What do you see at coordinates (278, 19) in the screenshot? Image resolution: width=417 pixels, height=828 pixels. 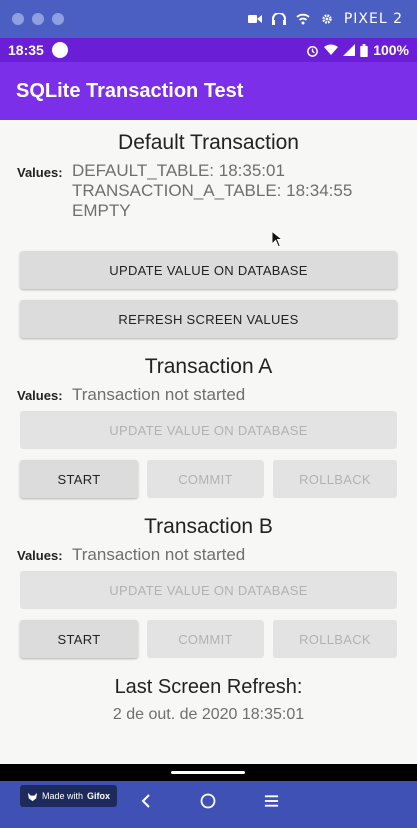 I see `headphones-icon` at bounding box center [278, 19].